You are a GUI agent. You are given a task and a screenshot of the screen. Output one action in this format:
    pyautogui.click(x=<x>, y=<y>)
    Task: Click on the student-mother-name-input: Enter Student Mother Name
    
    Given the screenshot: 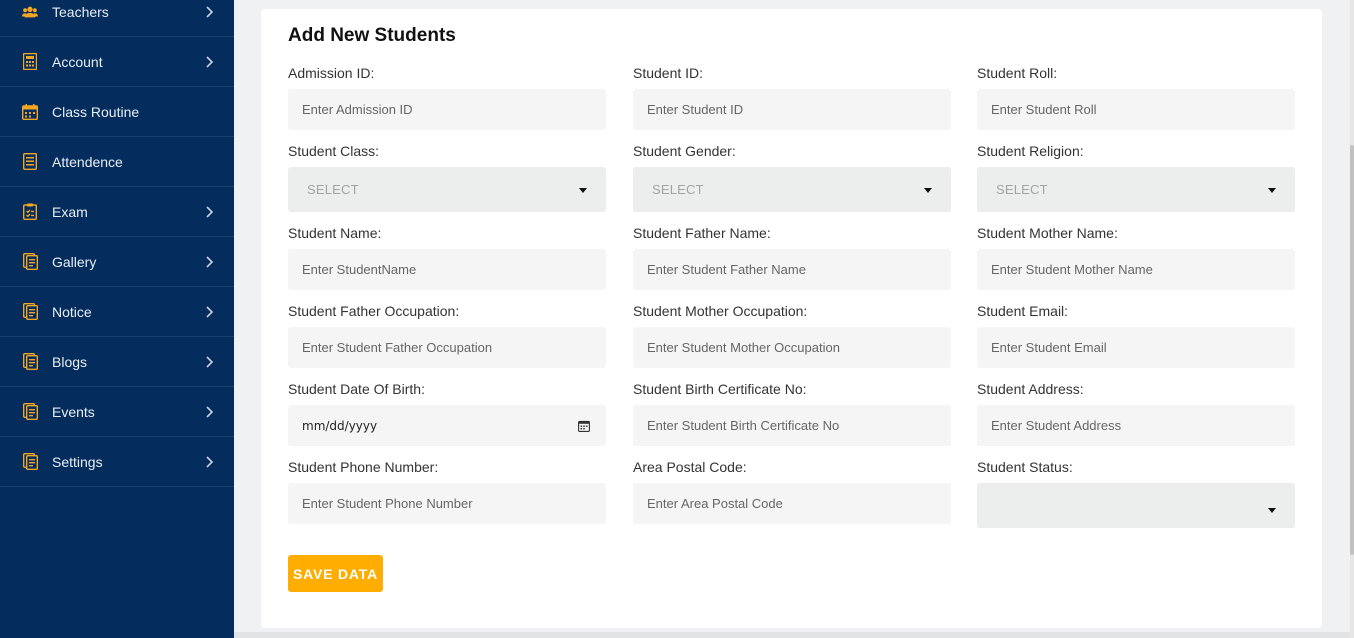 What is the action you would take?
    pyautogui.click(x=1136, y=269)
    